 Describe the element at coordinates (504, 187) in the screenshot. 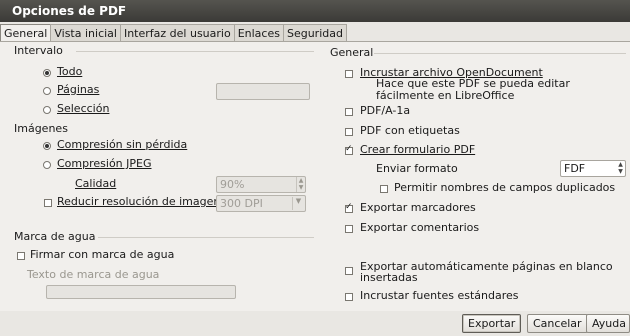

I see `duplicate-names-label: Permitir nombres de campos duplicados` at that location.